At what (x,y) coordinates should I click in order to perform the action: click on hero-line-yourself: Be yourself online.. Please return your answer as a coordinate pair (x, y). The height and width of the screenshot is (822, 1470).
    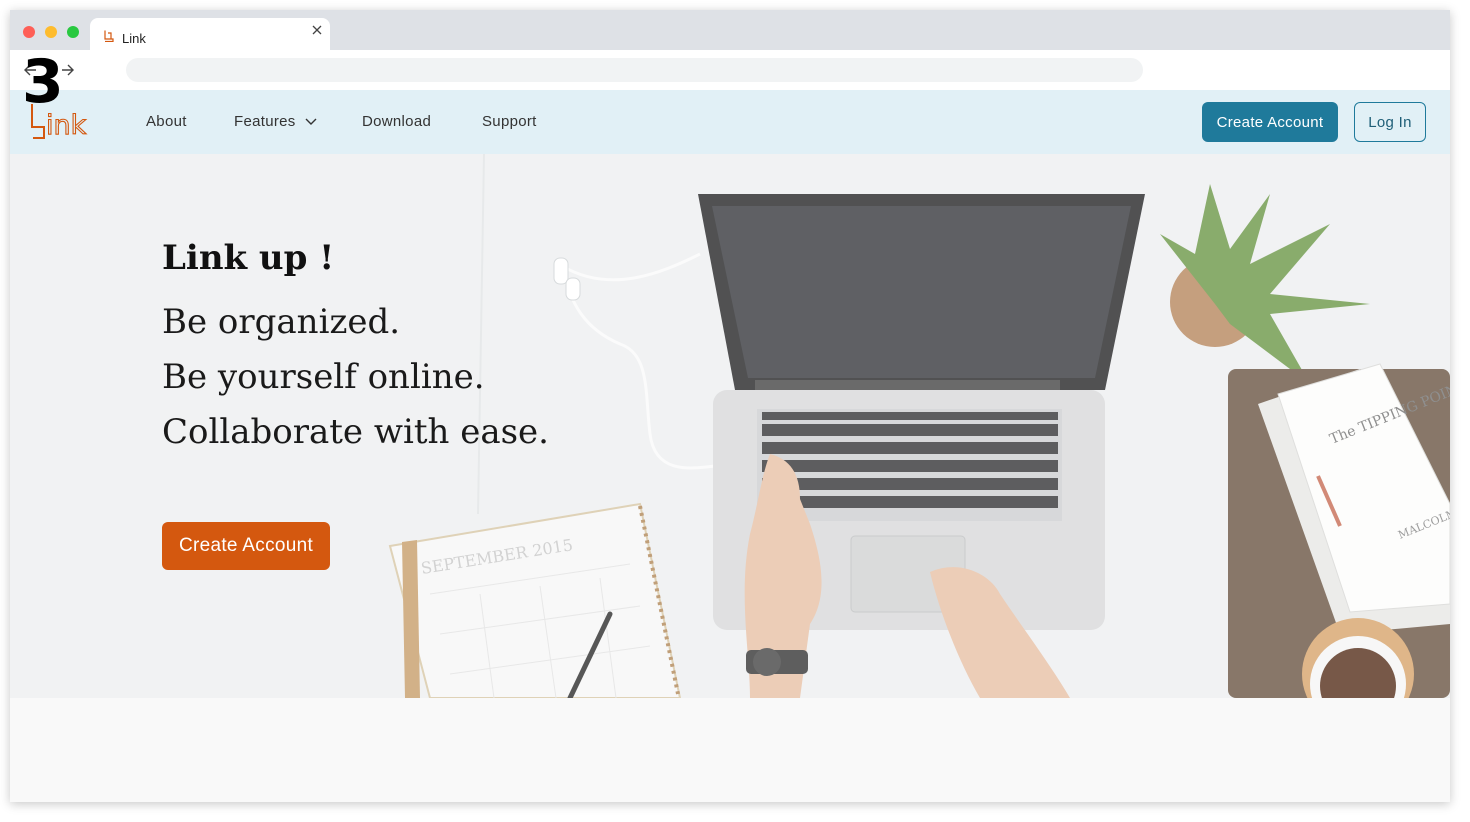
    Looking at the image, I should click on (323, 377).